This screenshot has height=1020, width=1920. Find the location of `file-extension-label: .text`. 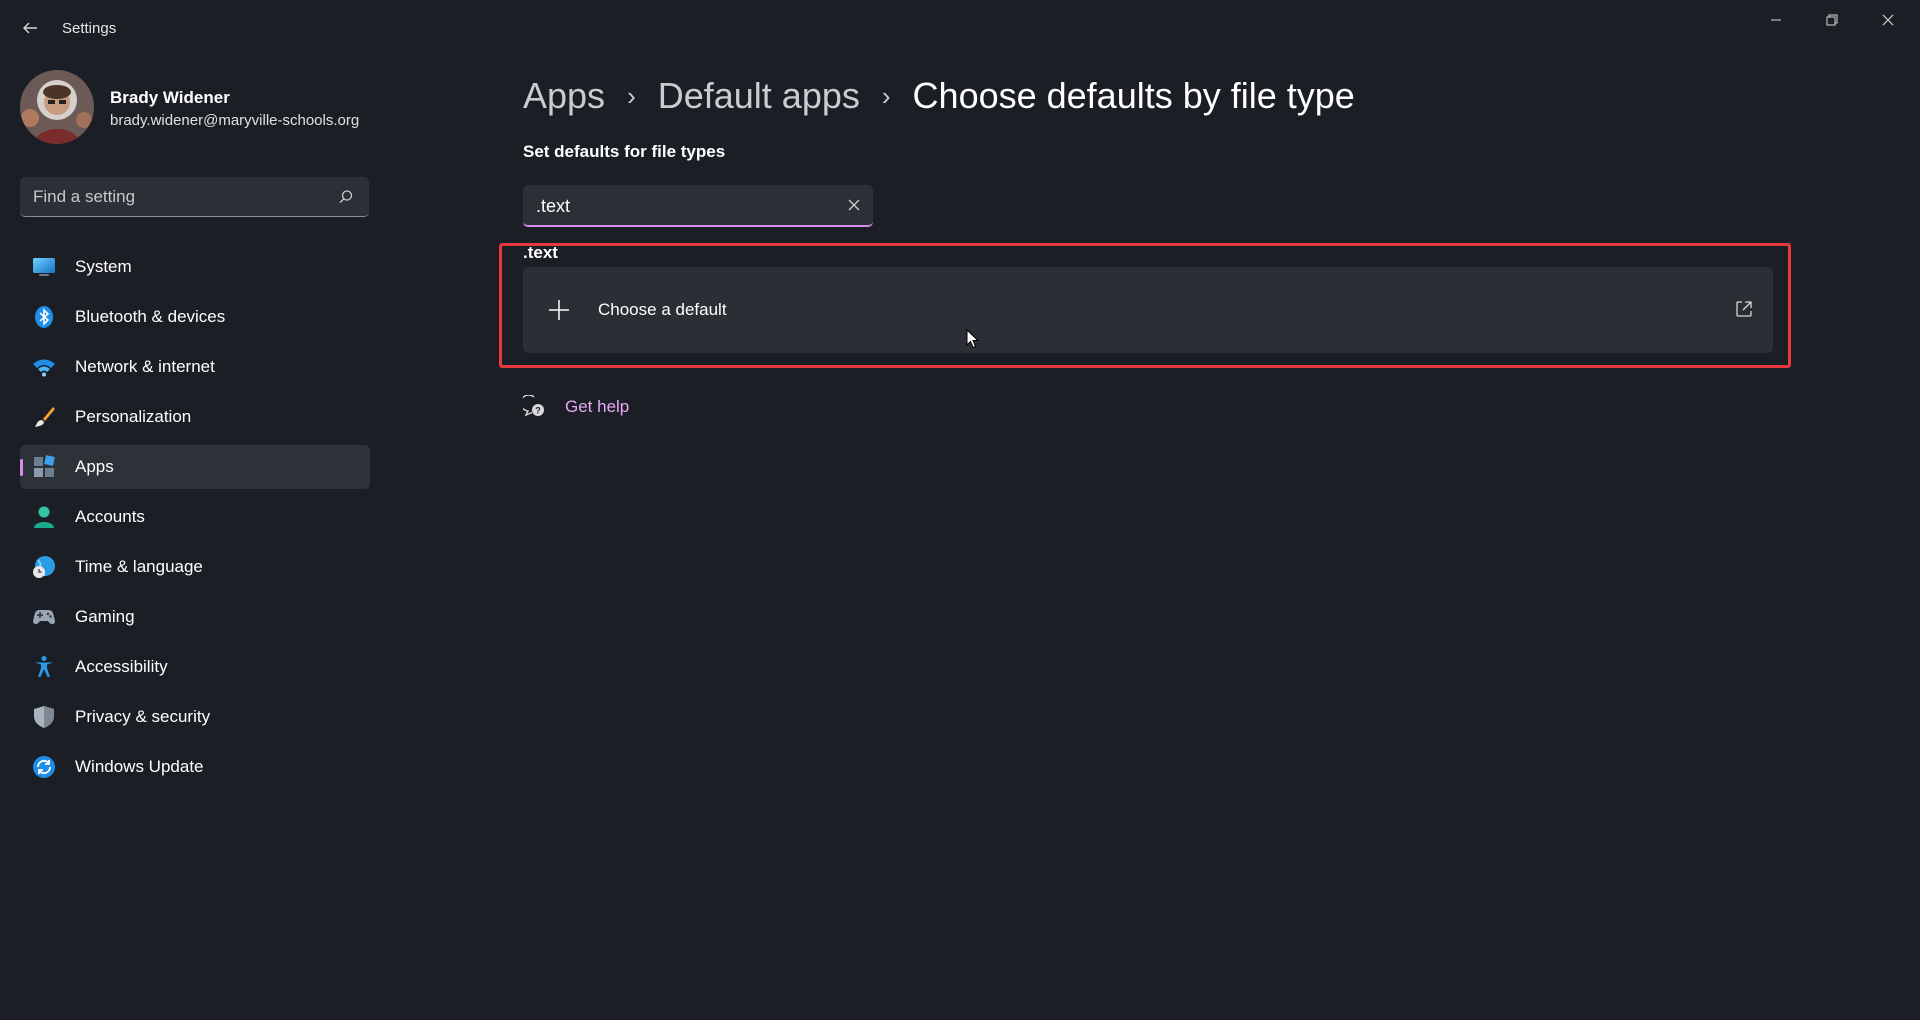

file-extension-label: .text is located at coordinates (540, 252).